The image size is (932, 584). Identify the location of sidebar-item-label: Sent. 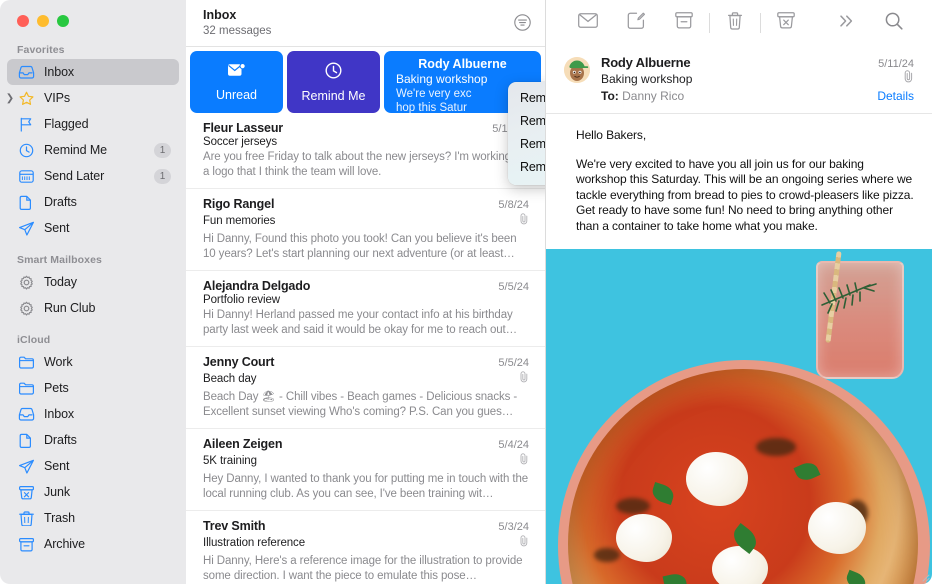
(57, 228).